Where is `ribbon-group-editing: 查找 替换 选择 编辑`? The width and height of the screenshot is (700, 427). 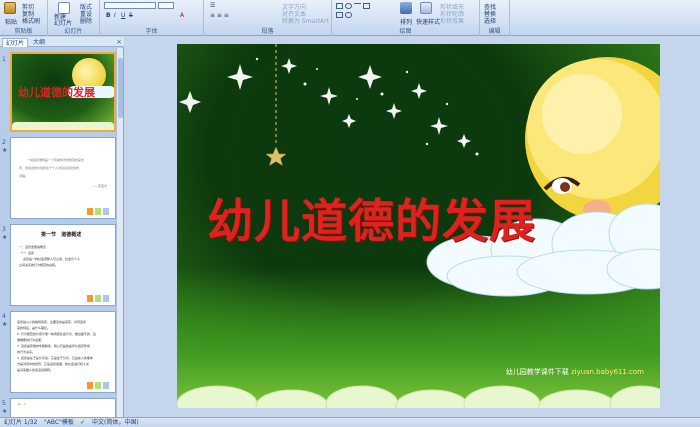
ribbon-group-editing: 查找 替换 选择 编辑 is located at coordinates (495, 18).